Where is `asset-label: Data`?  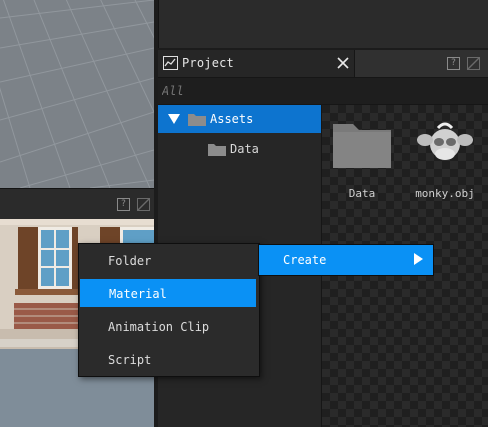 asset-label: Data is located at coordinates (362, 193).